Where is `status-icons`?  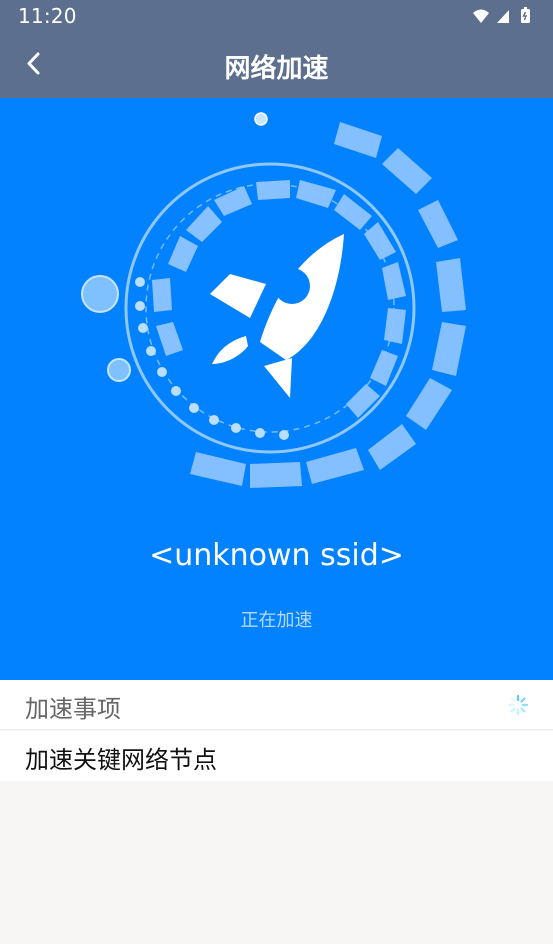 status-icons is located at coordinates (501, 15).